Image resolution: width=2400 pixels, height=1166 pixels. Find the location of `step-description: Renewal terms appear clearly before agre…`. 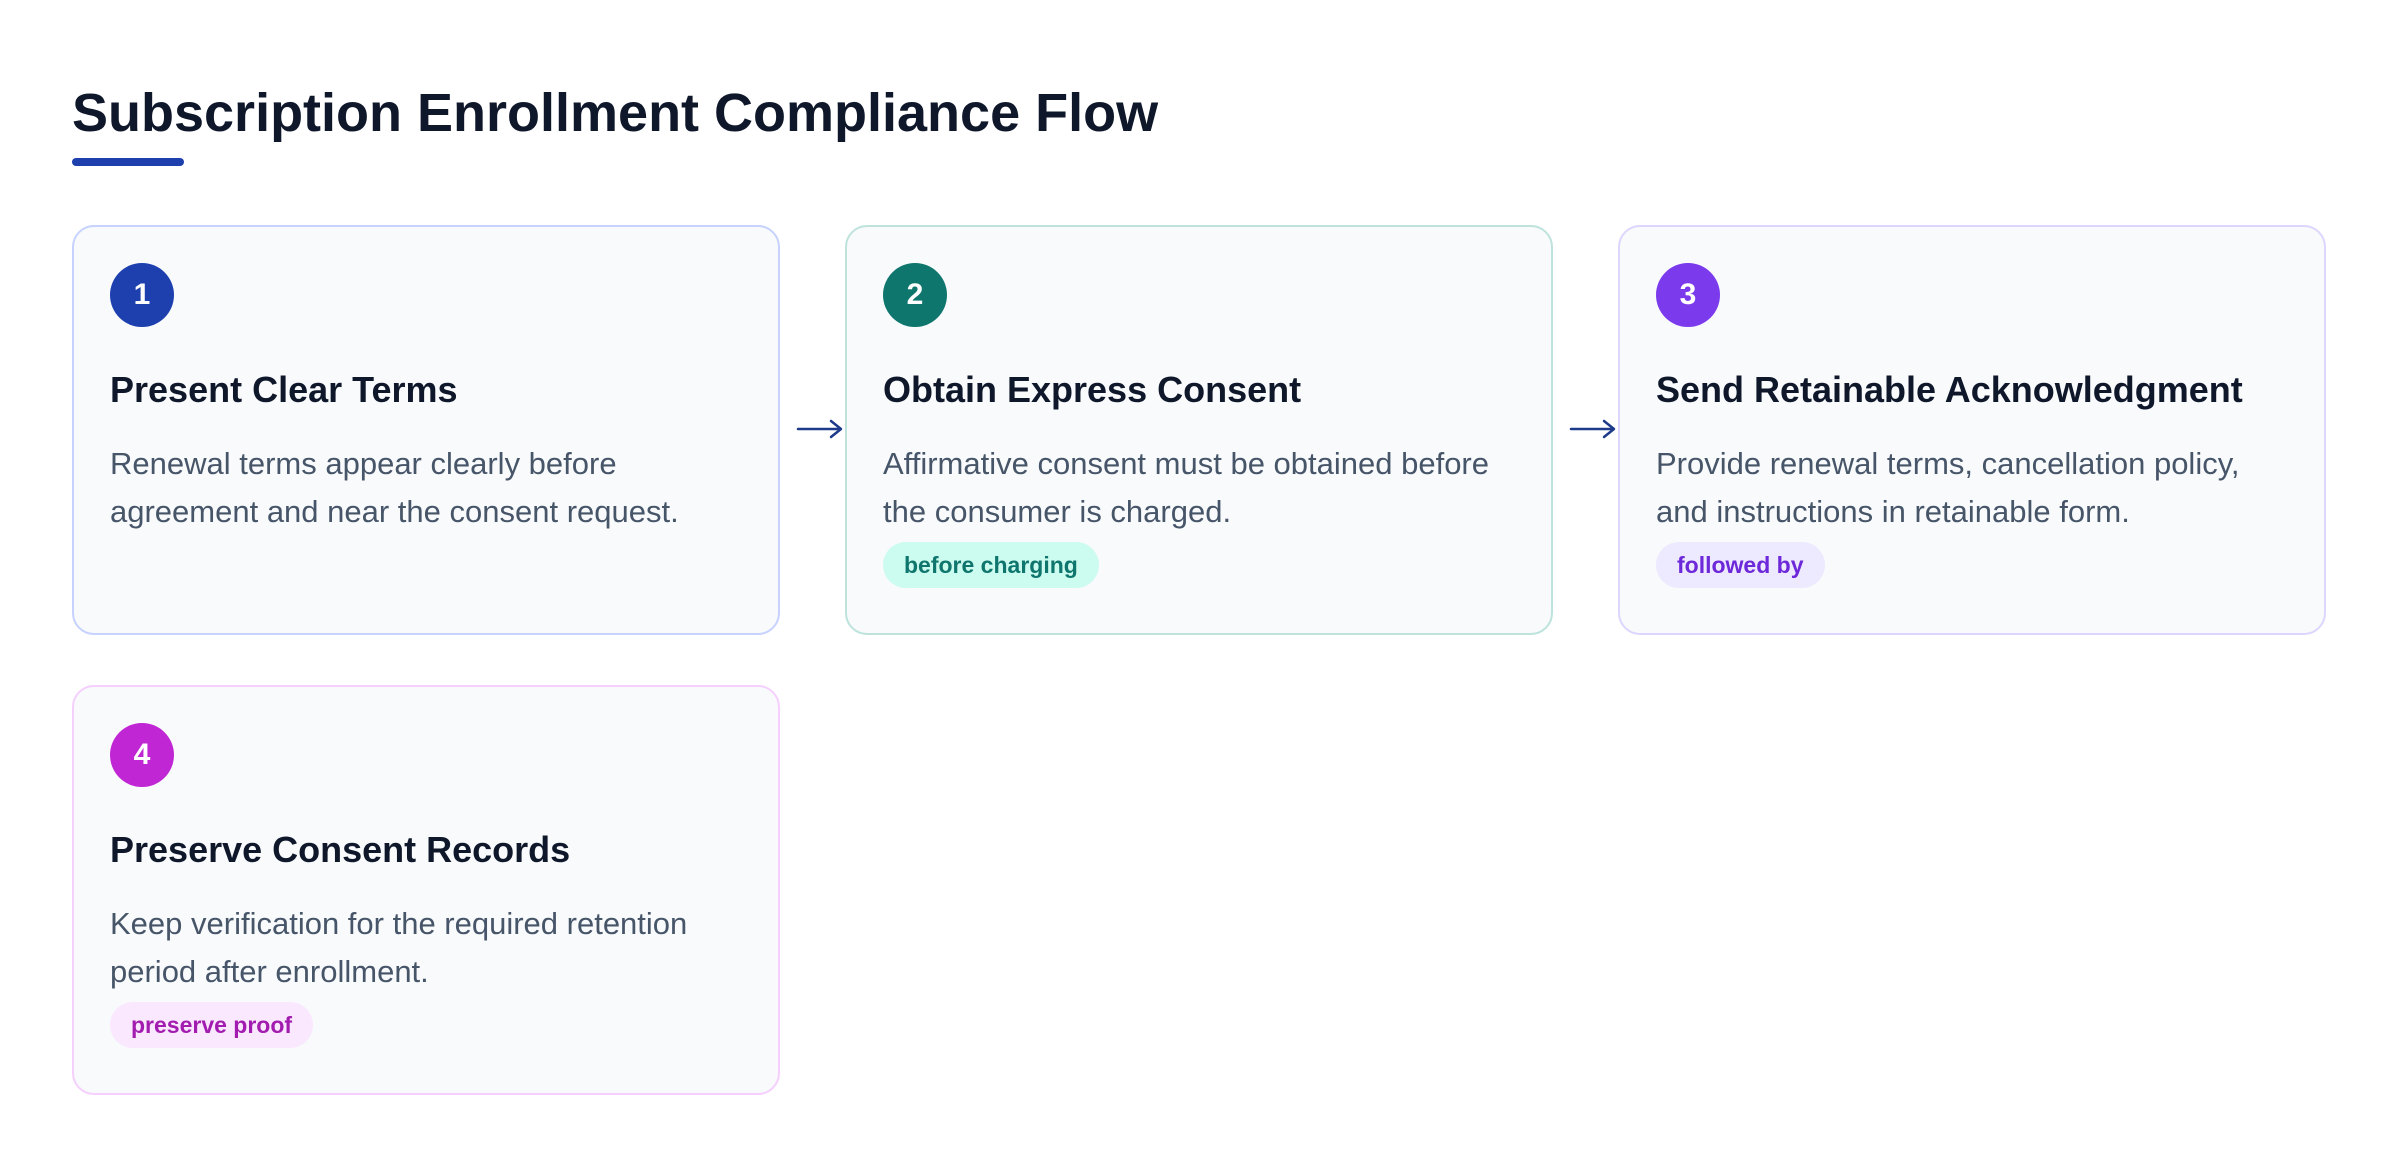

step-description: Renewal terms appear clearly before agre… is located at coordinates (394, 487).